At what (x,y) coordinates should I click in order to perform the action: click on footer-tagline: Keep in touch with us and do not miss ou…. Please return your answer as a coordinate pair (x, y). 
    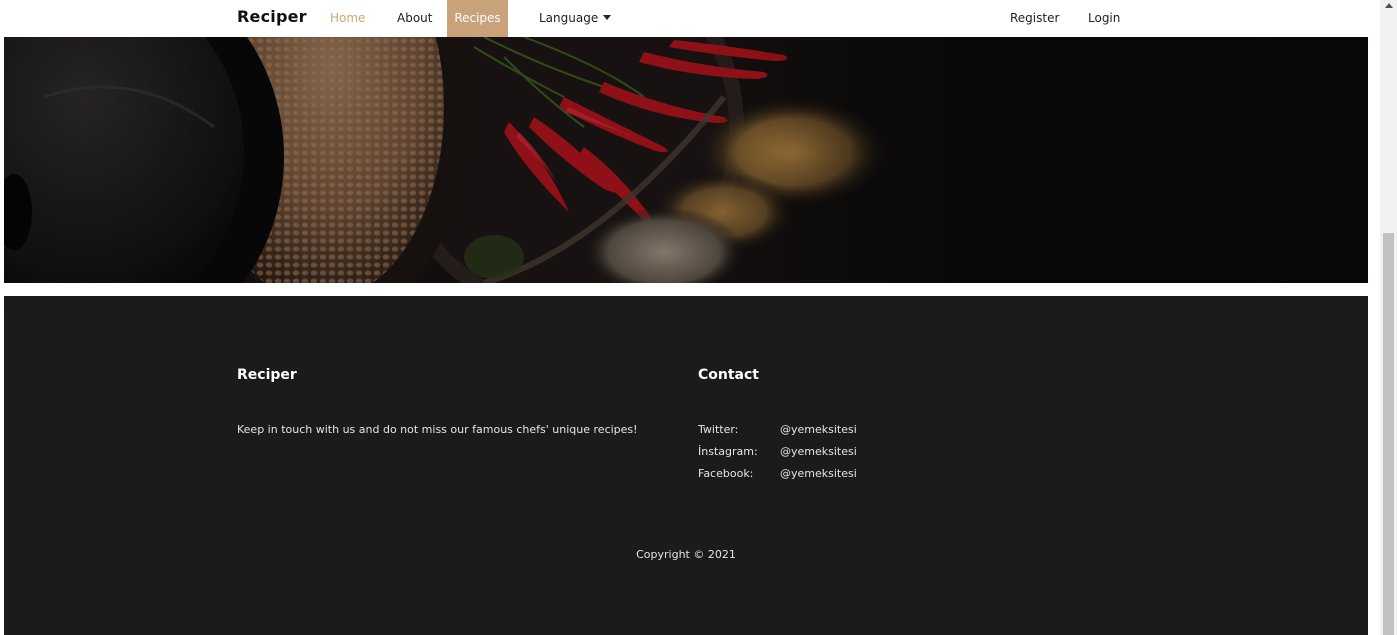
    Looking at the image, I should click on (437, 429).